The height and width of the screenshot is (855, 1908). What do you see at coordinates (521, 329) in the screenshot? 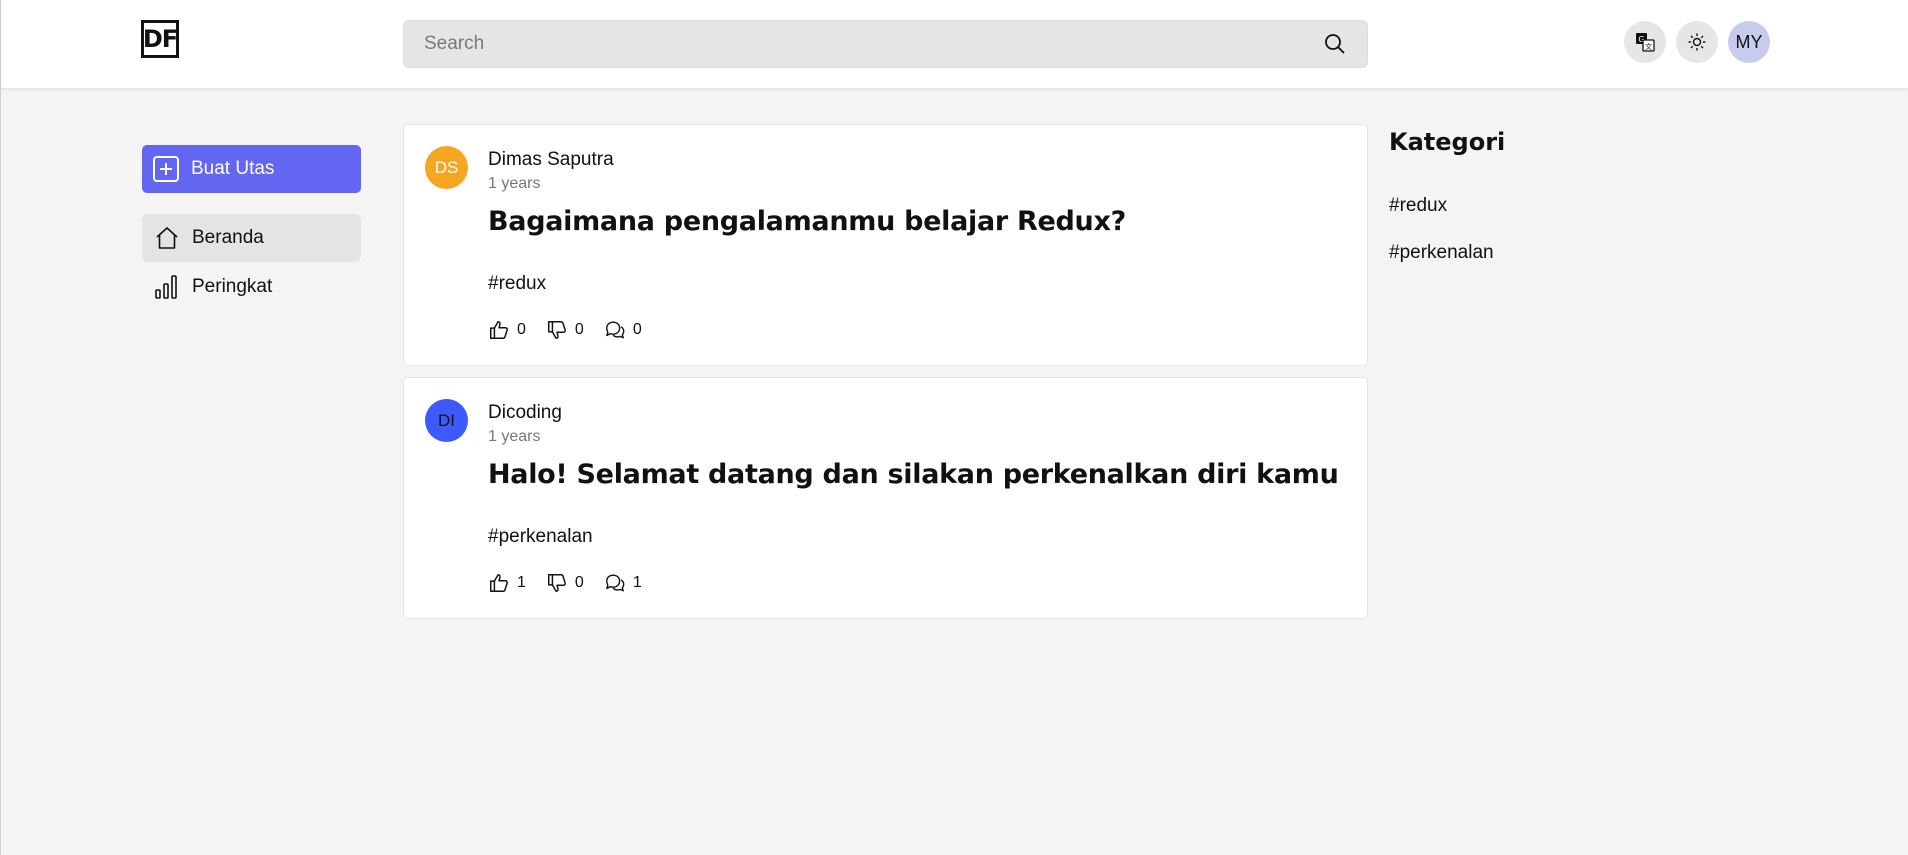
I see `like-count: 0` at bounding box center [521, 329].